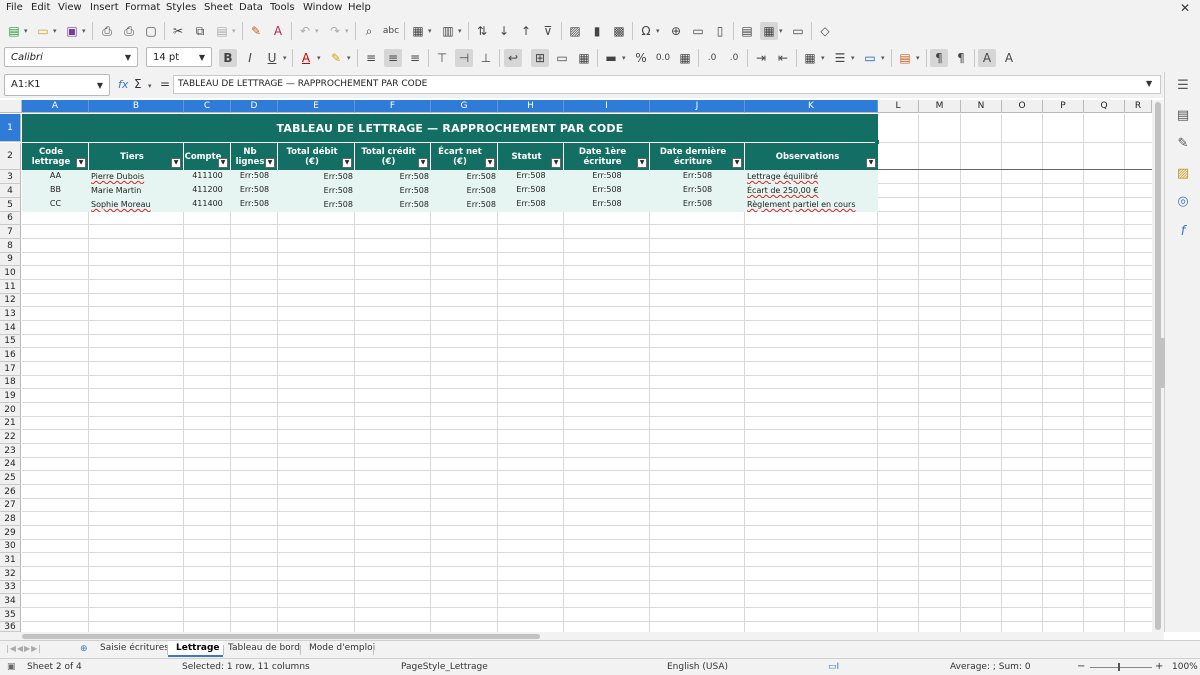  I want to click on header-total-debit: Total débit (€) ▼, so click(316, 156).